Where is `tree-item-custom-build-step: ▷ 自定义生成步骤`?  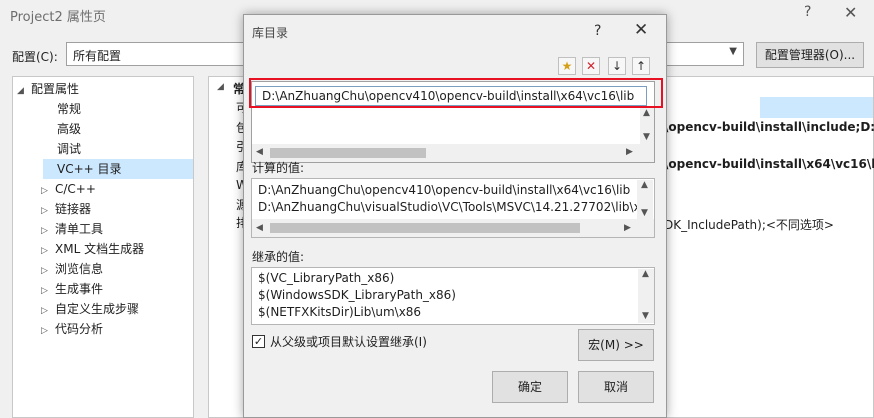
tree-item-custom-build-step: ▷ 自定义生成步骤 is located at coordinates (90, 309).